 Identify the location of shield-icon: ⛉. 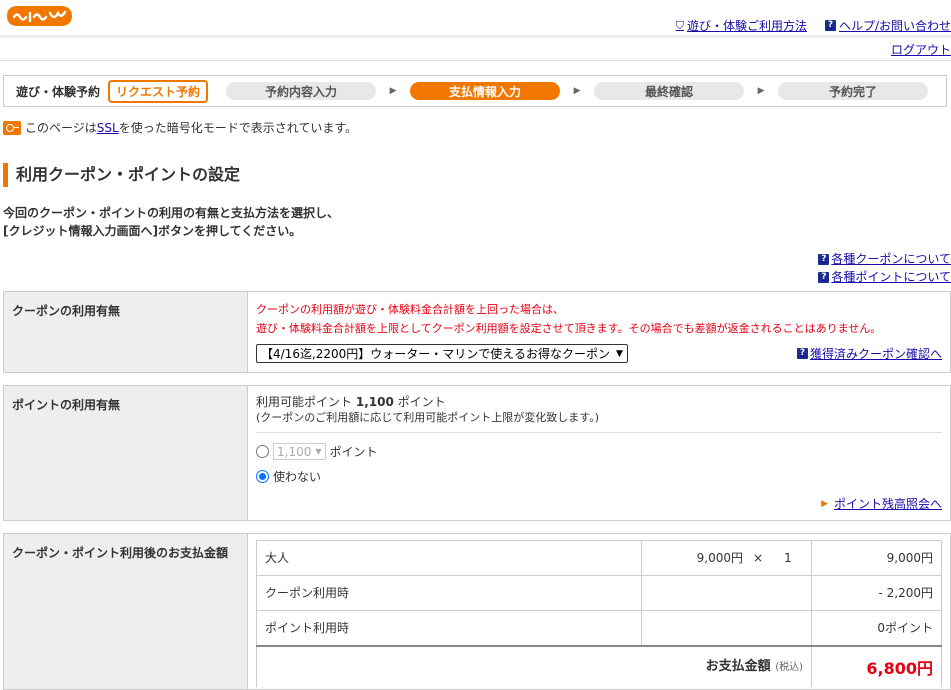
(679, 25).